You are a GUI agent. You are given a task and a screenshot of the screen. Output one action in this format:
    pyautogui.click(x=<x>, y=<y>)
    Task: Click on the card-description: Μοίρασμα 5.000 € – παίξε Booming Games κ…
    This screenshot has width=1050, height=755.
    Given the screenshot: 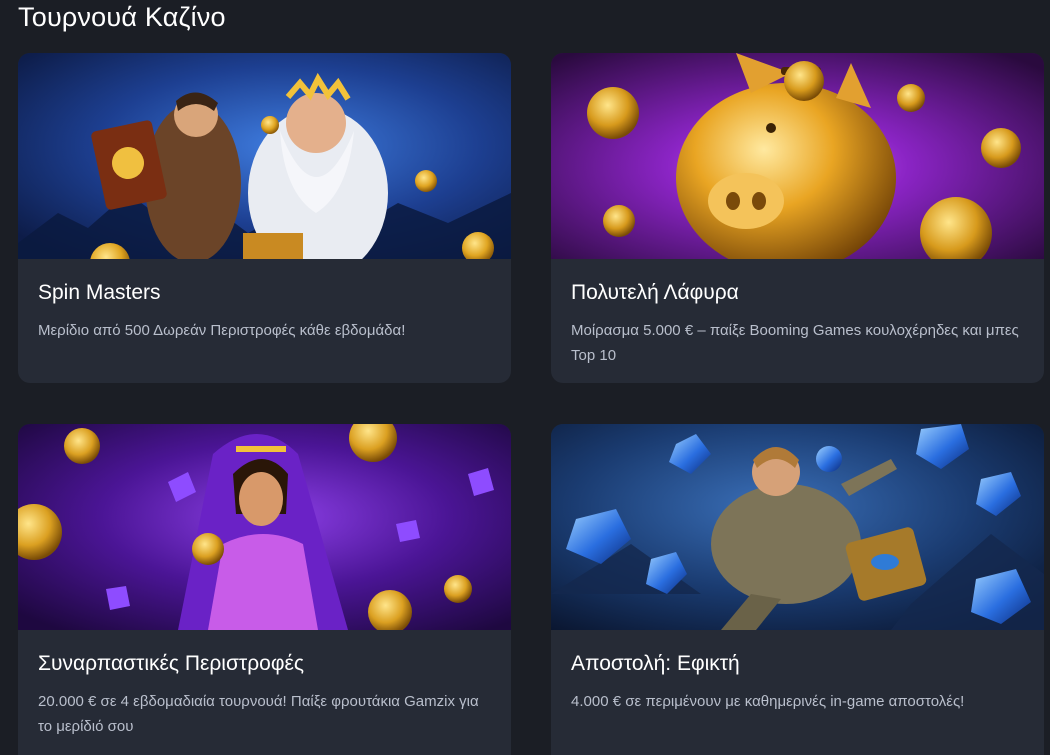 What is the action you would take?
    pyautogui.click(x=795, y=343)
    